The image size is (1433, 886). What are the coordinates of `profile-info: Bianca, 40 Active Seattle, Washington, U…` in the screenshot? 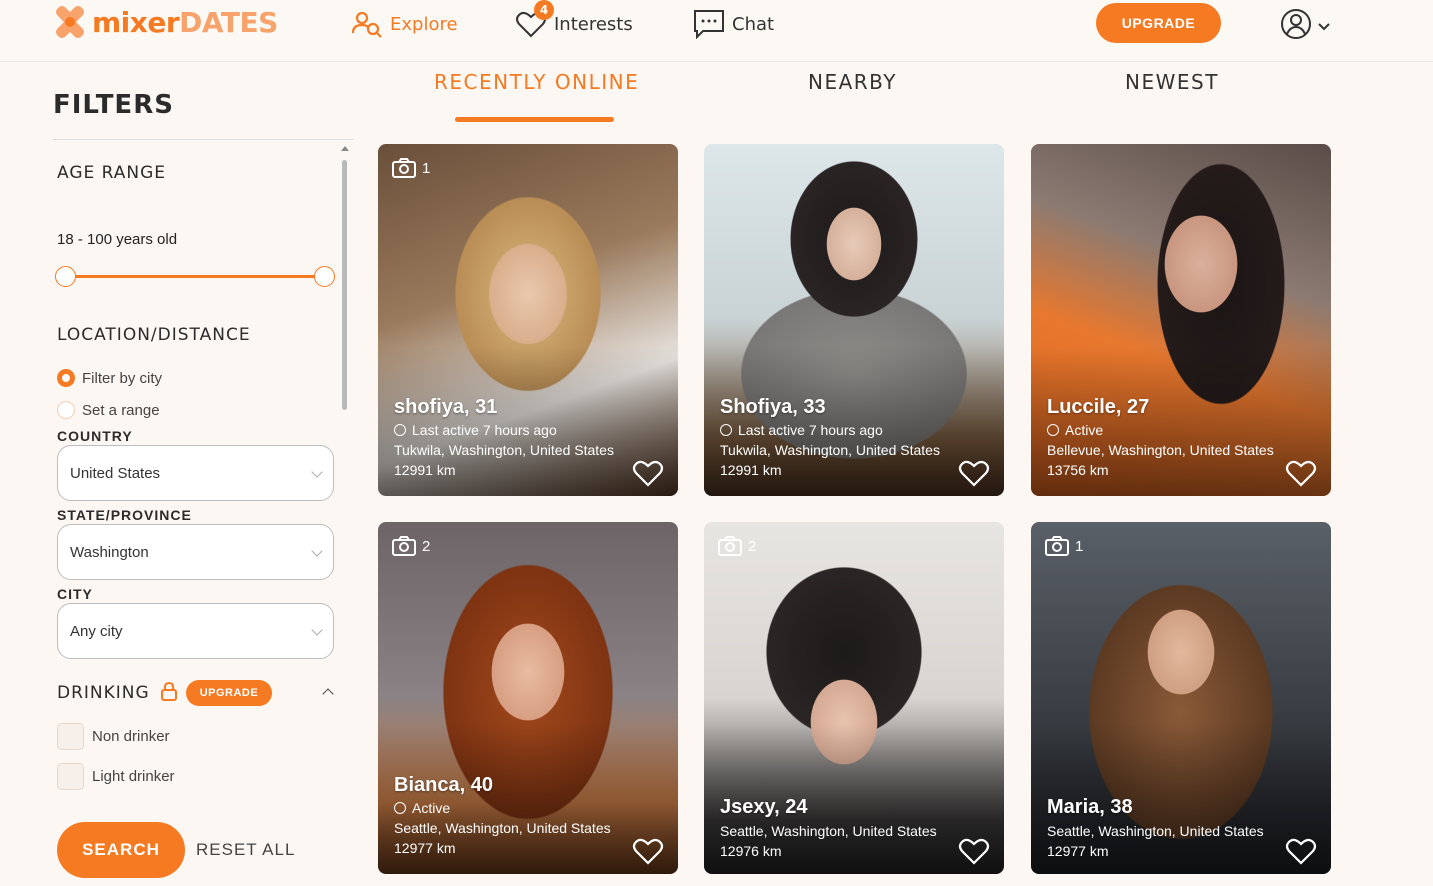 It's located at (502, 815).